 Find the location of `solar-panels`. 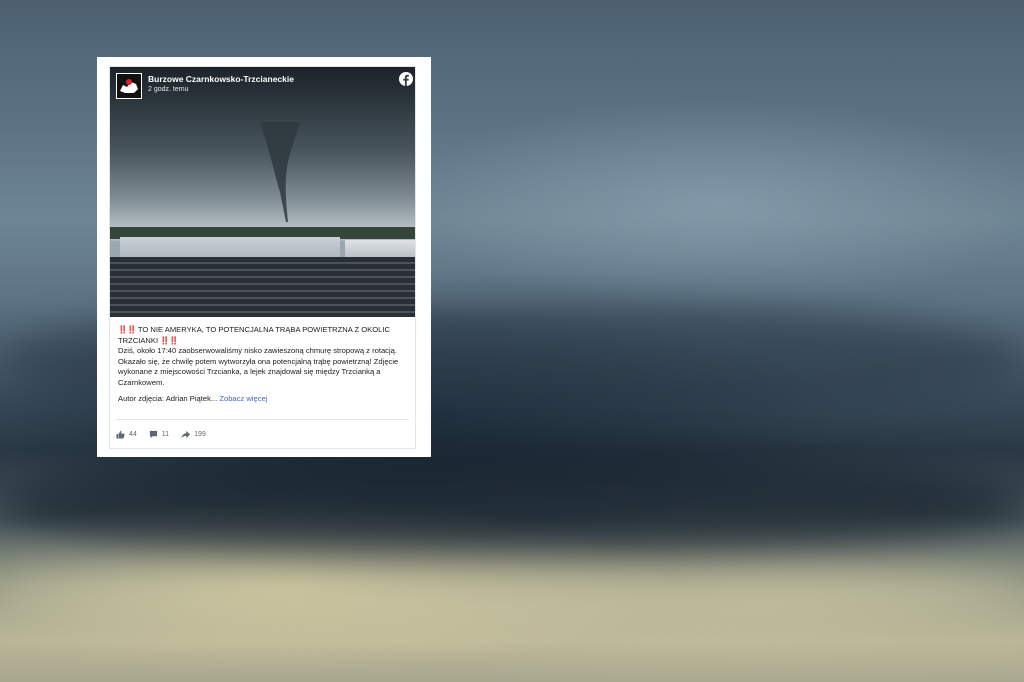

solar-panels is located at coordinates (262, 287).